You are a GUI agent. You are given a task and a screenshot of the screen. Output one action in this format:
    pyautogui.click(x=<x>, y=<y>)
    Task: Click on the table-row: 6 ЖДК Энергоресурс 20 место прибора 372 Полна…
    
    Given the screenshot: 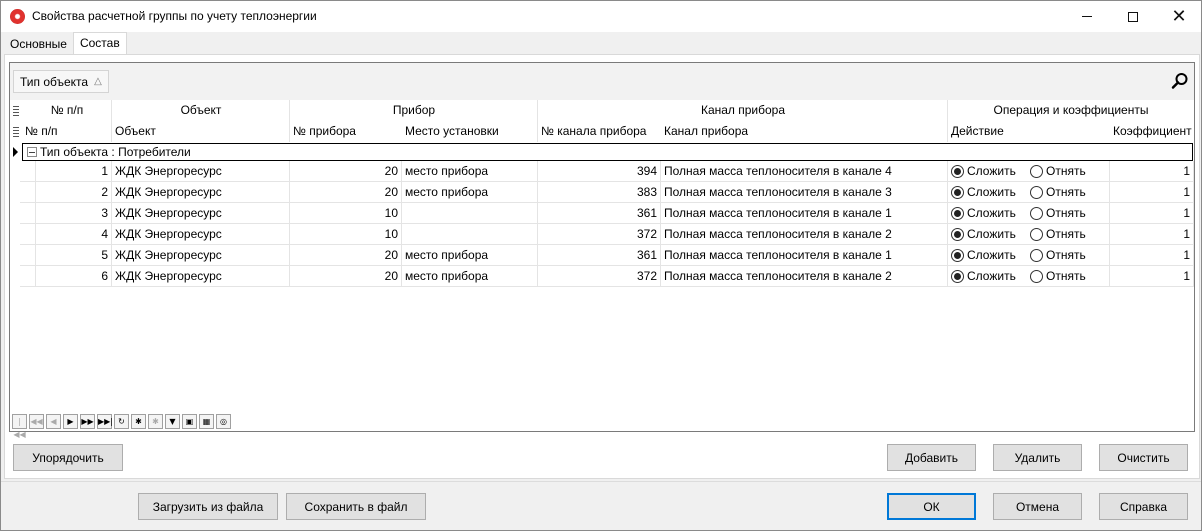 What is the action you would take?
    pyautogui.click(x=602, y=276)
    